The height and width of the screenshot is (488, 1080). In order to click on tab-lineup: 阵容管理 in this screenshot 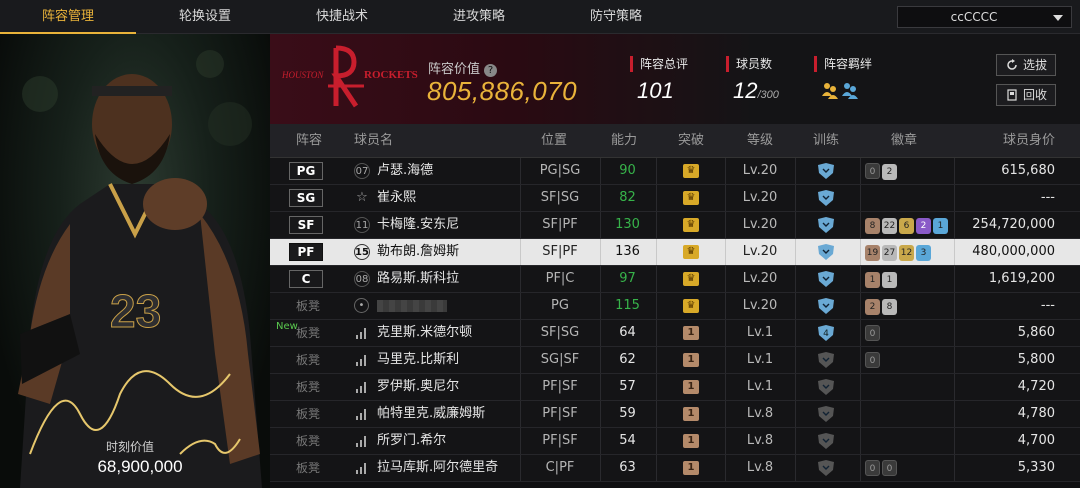, I will do `click(68, 17)`.